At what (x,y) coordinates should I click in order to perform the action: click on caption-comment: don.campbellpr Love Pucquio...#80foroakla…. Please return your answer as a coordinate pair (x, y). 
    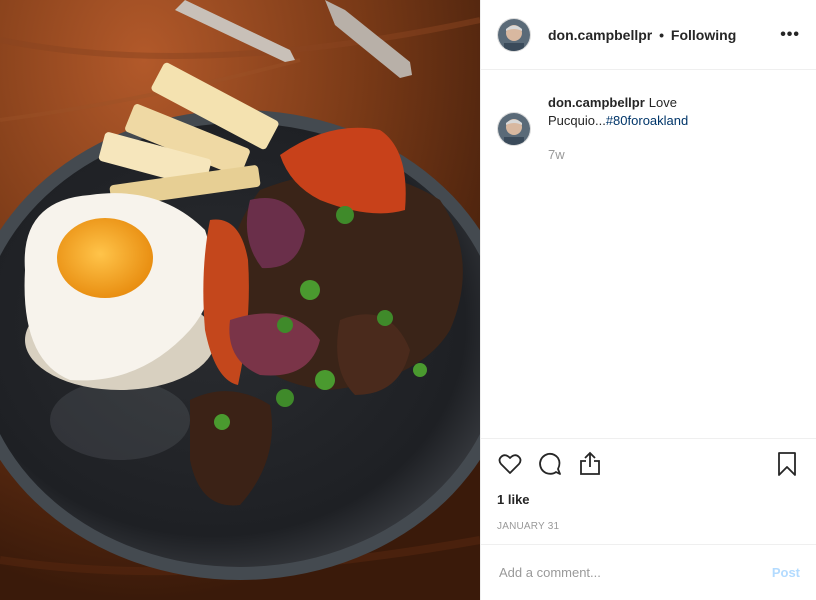
    Looking at the image, I should click on (648, 129).